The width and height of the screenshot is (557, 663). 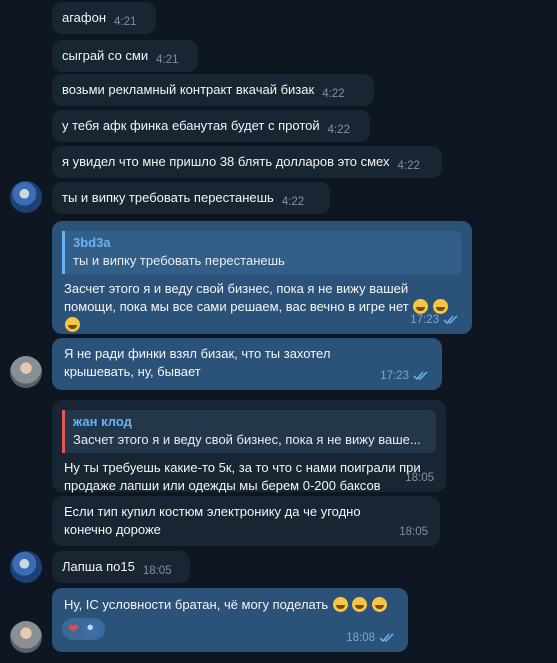 What do you see at coordinates (360, 638) in the screenshot?
I see `message-time: 18:08` at bounding box center [360, 638].